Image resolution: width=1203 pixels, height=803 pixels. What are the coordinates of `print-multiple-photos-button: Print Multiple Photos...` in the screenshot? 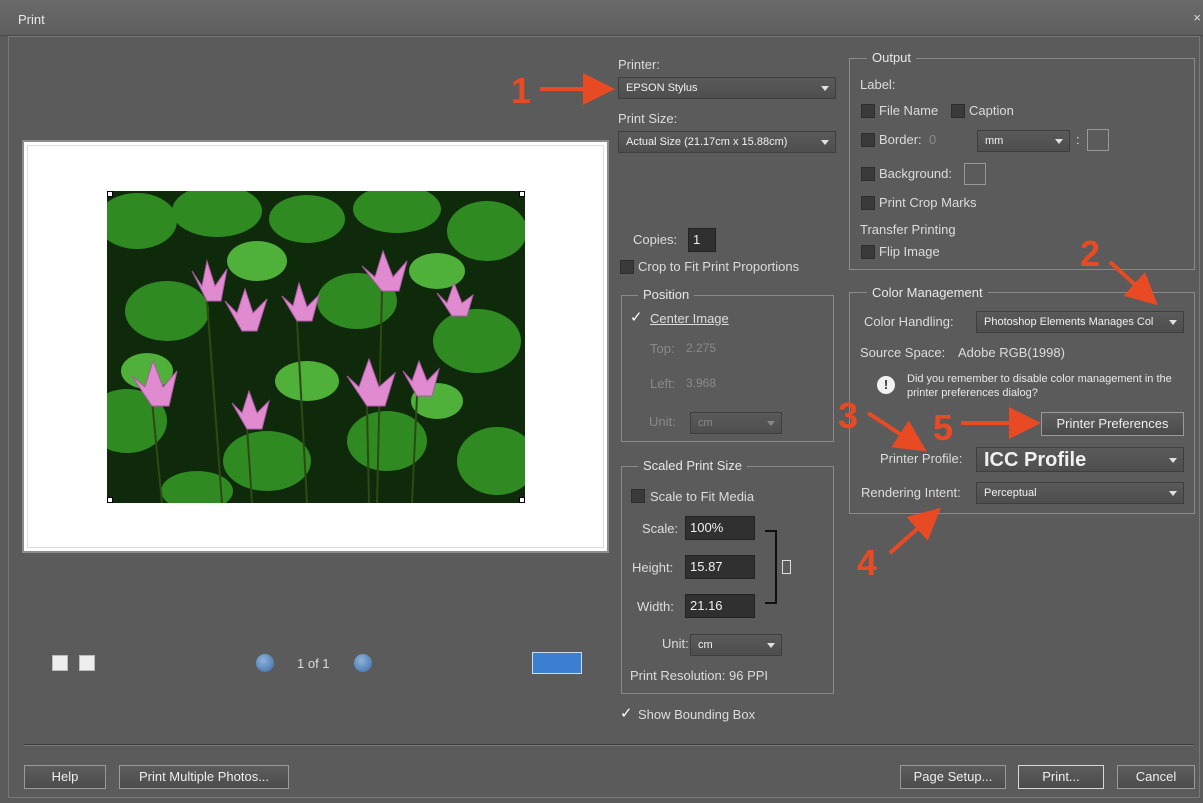 It's located at (204, 777).